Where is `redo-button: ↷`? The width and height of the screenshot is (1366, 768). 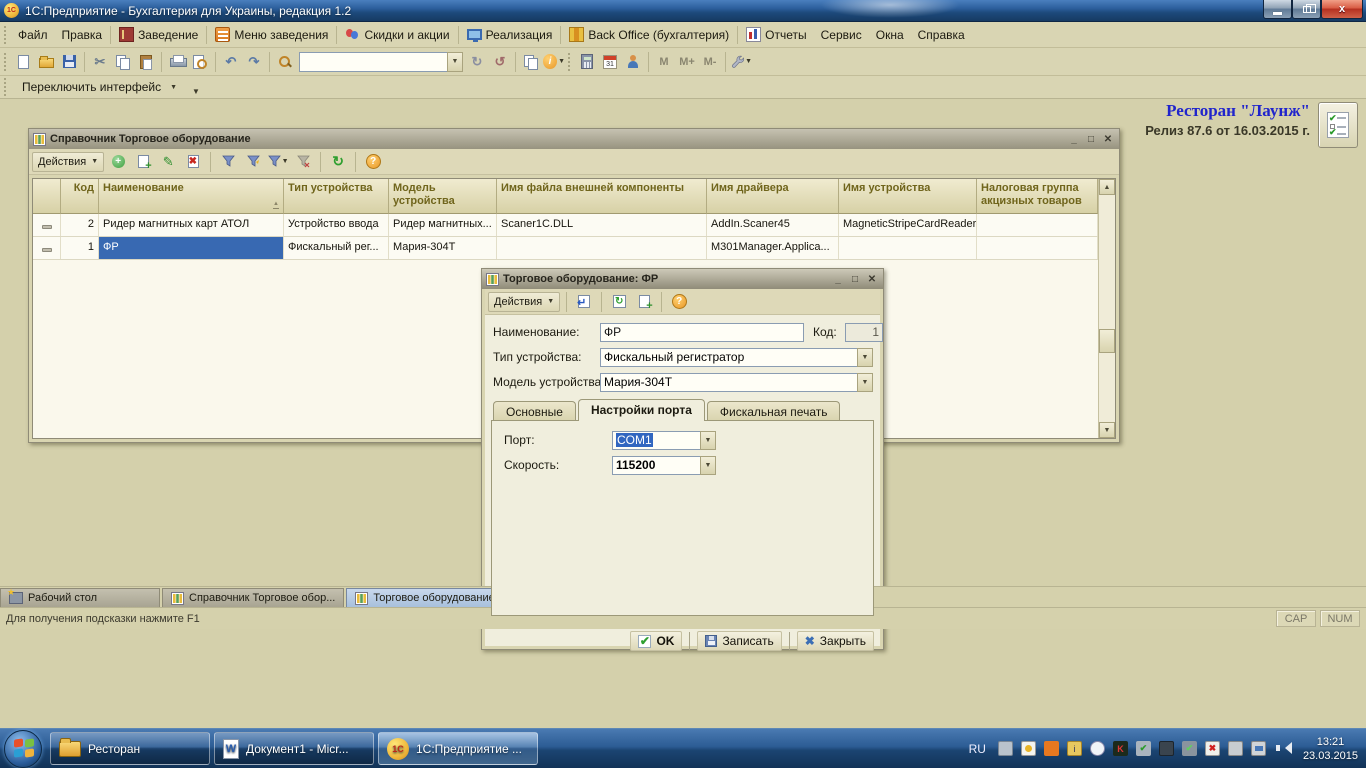 redo-button: ↷ is located at coordinates (254, 62).